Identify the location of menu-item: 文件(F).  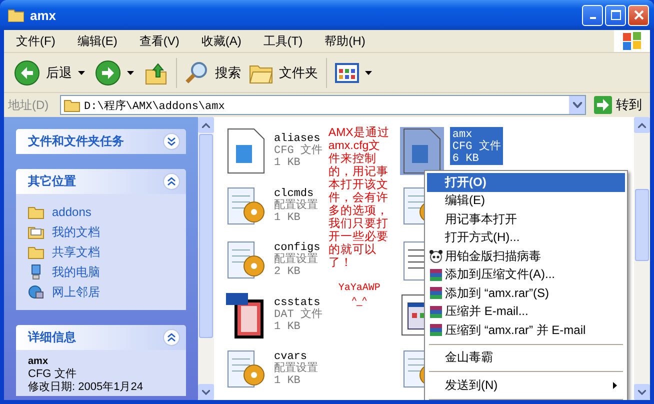
(36, 41).